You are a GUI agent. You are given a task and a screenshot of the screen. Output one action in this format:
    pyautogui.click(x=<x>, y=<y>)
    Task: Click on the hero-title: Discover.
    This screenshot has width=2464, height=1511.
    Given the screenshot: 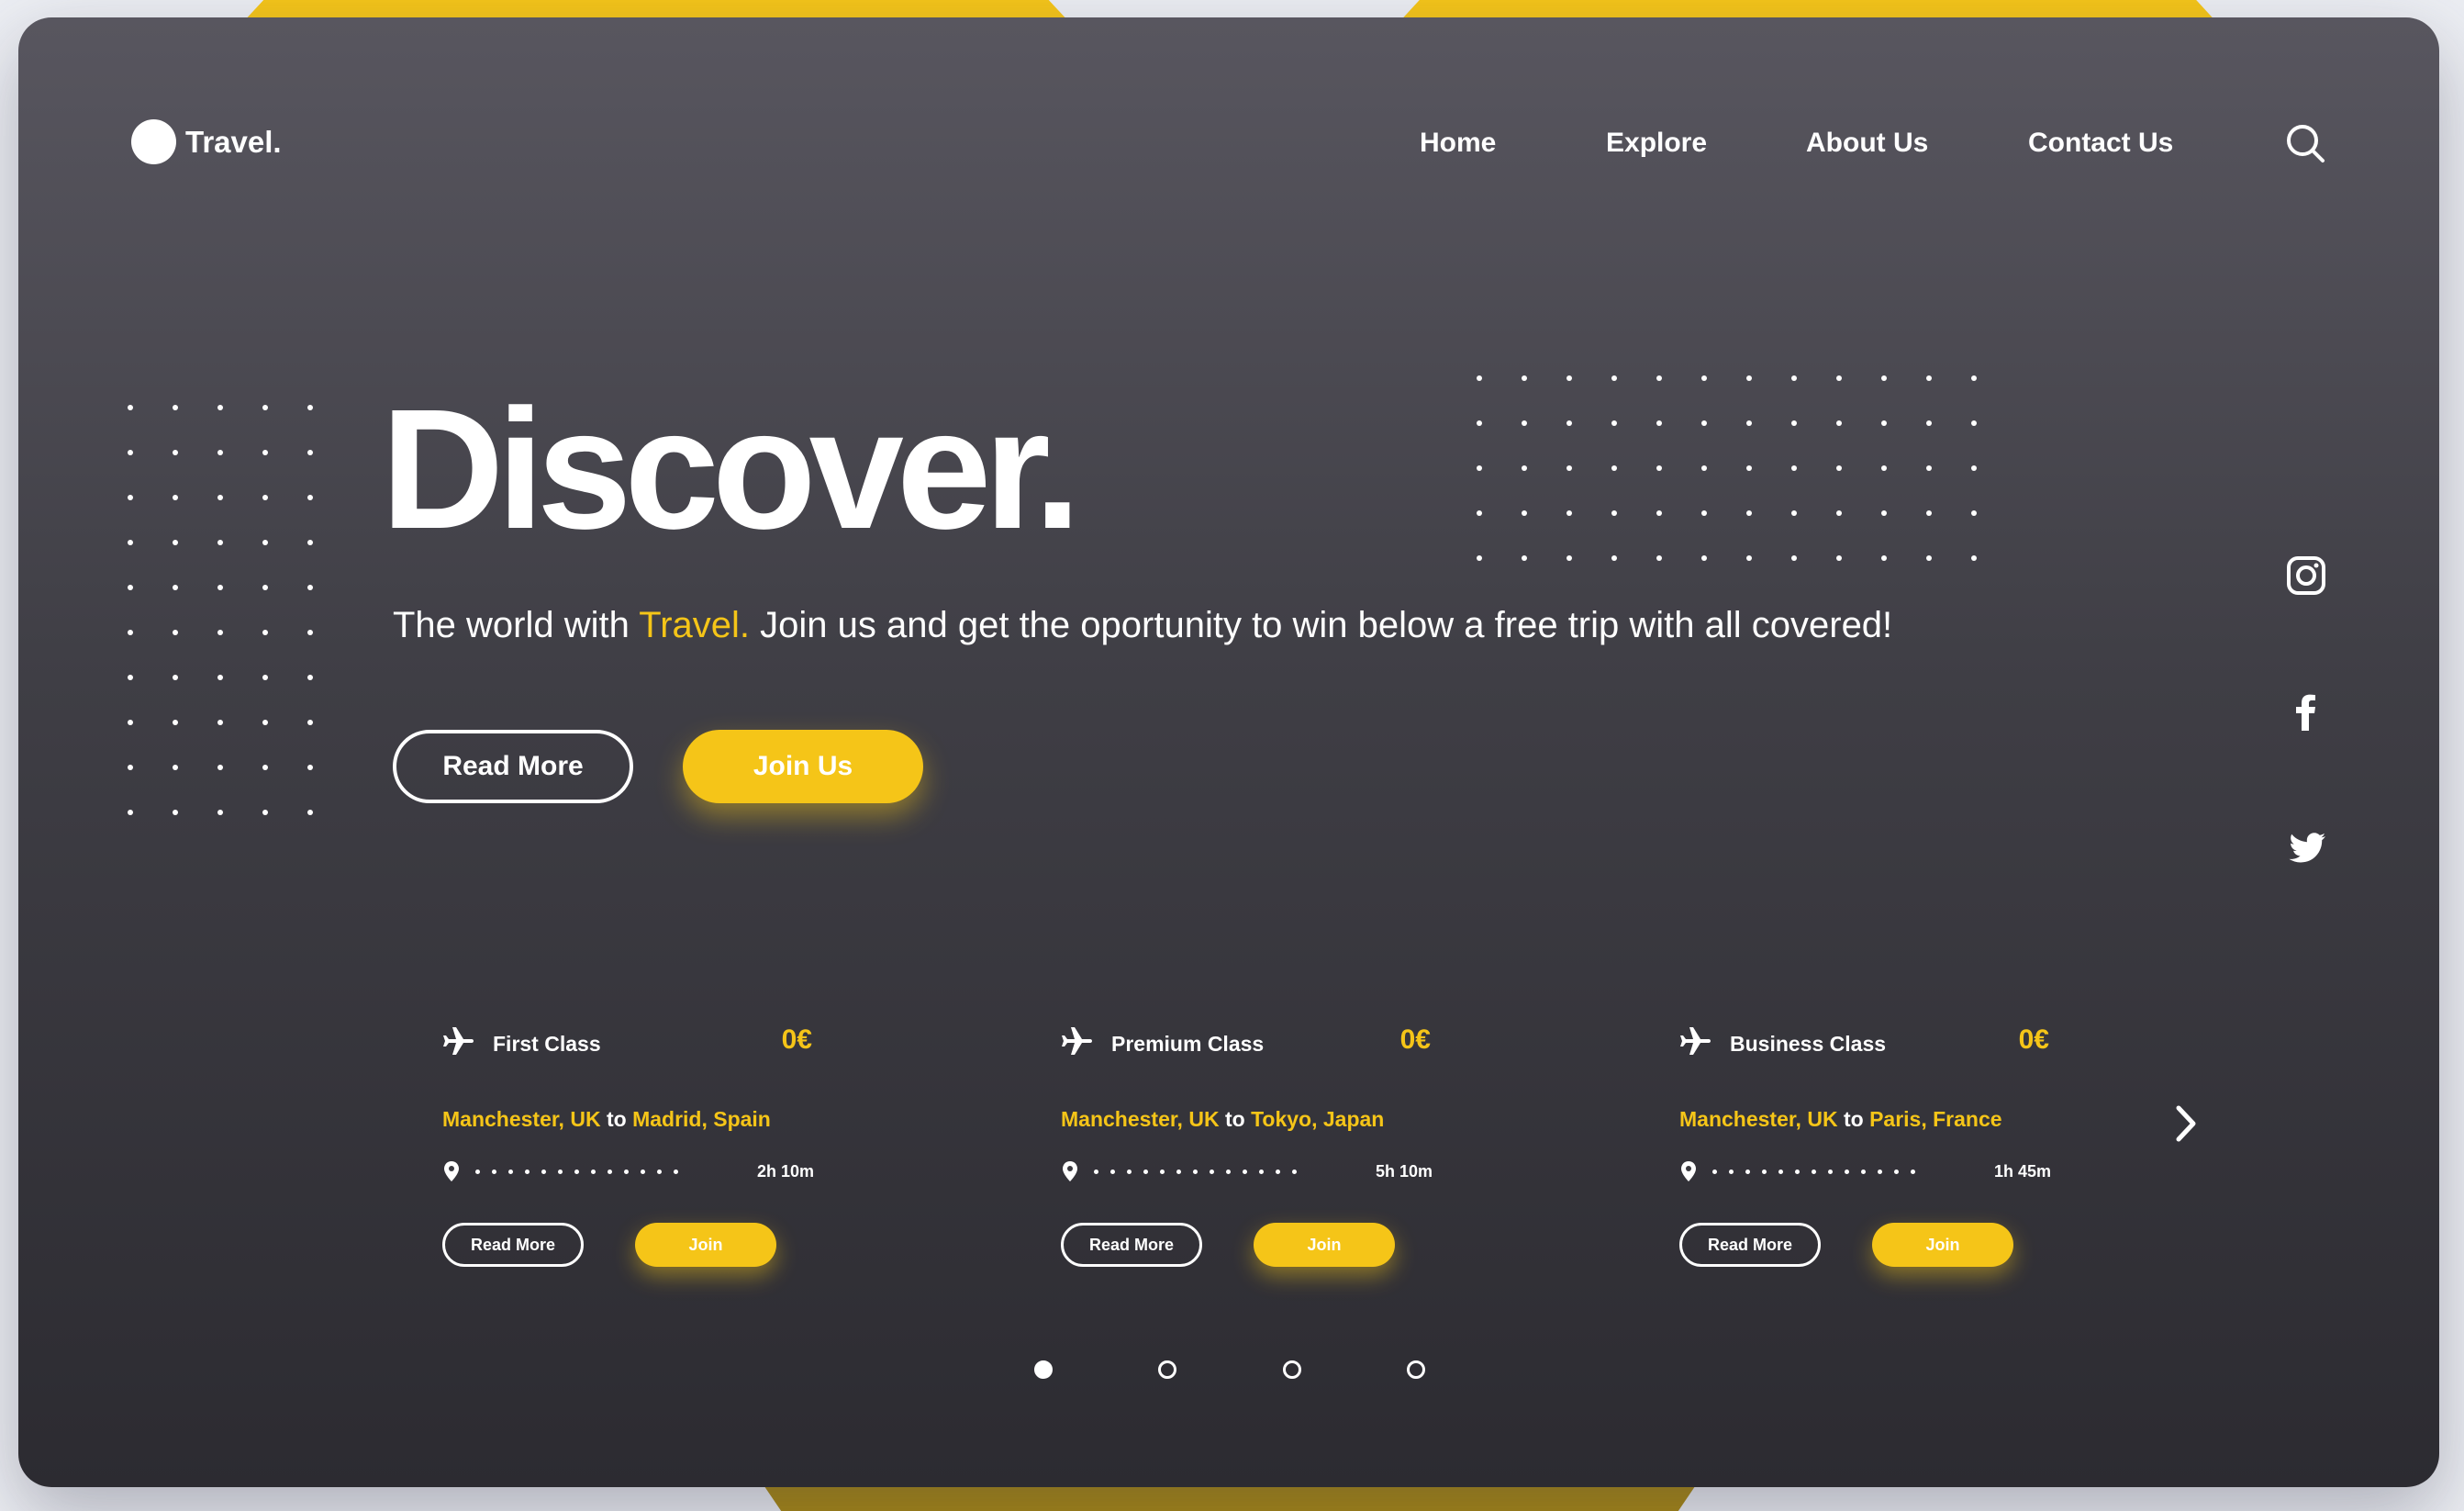 What is the action you would take?
    pyautogui.click(x=731, y=470)
    